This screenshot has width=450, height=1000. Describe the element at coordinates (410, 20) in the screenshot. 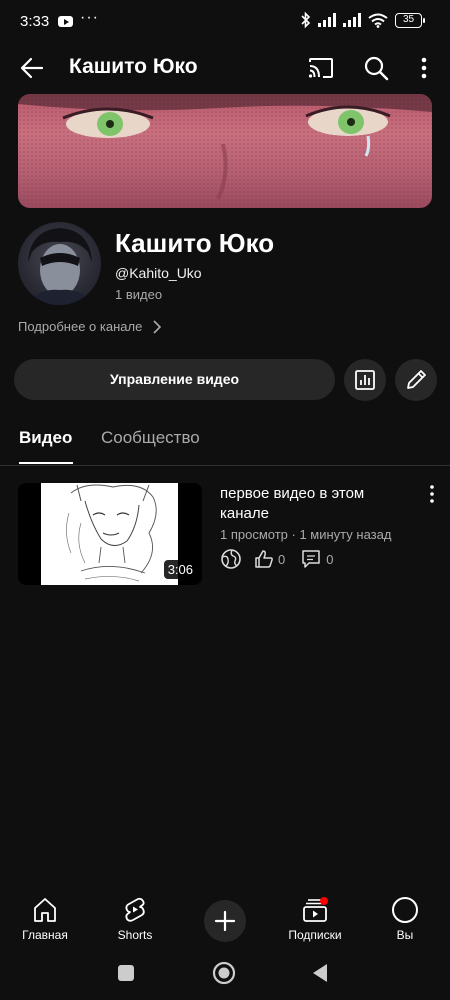

I see `battery-indicator: 35` at that location.